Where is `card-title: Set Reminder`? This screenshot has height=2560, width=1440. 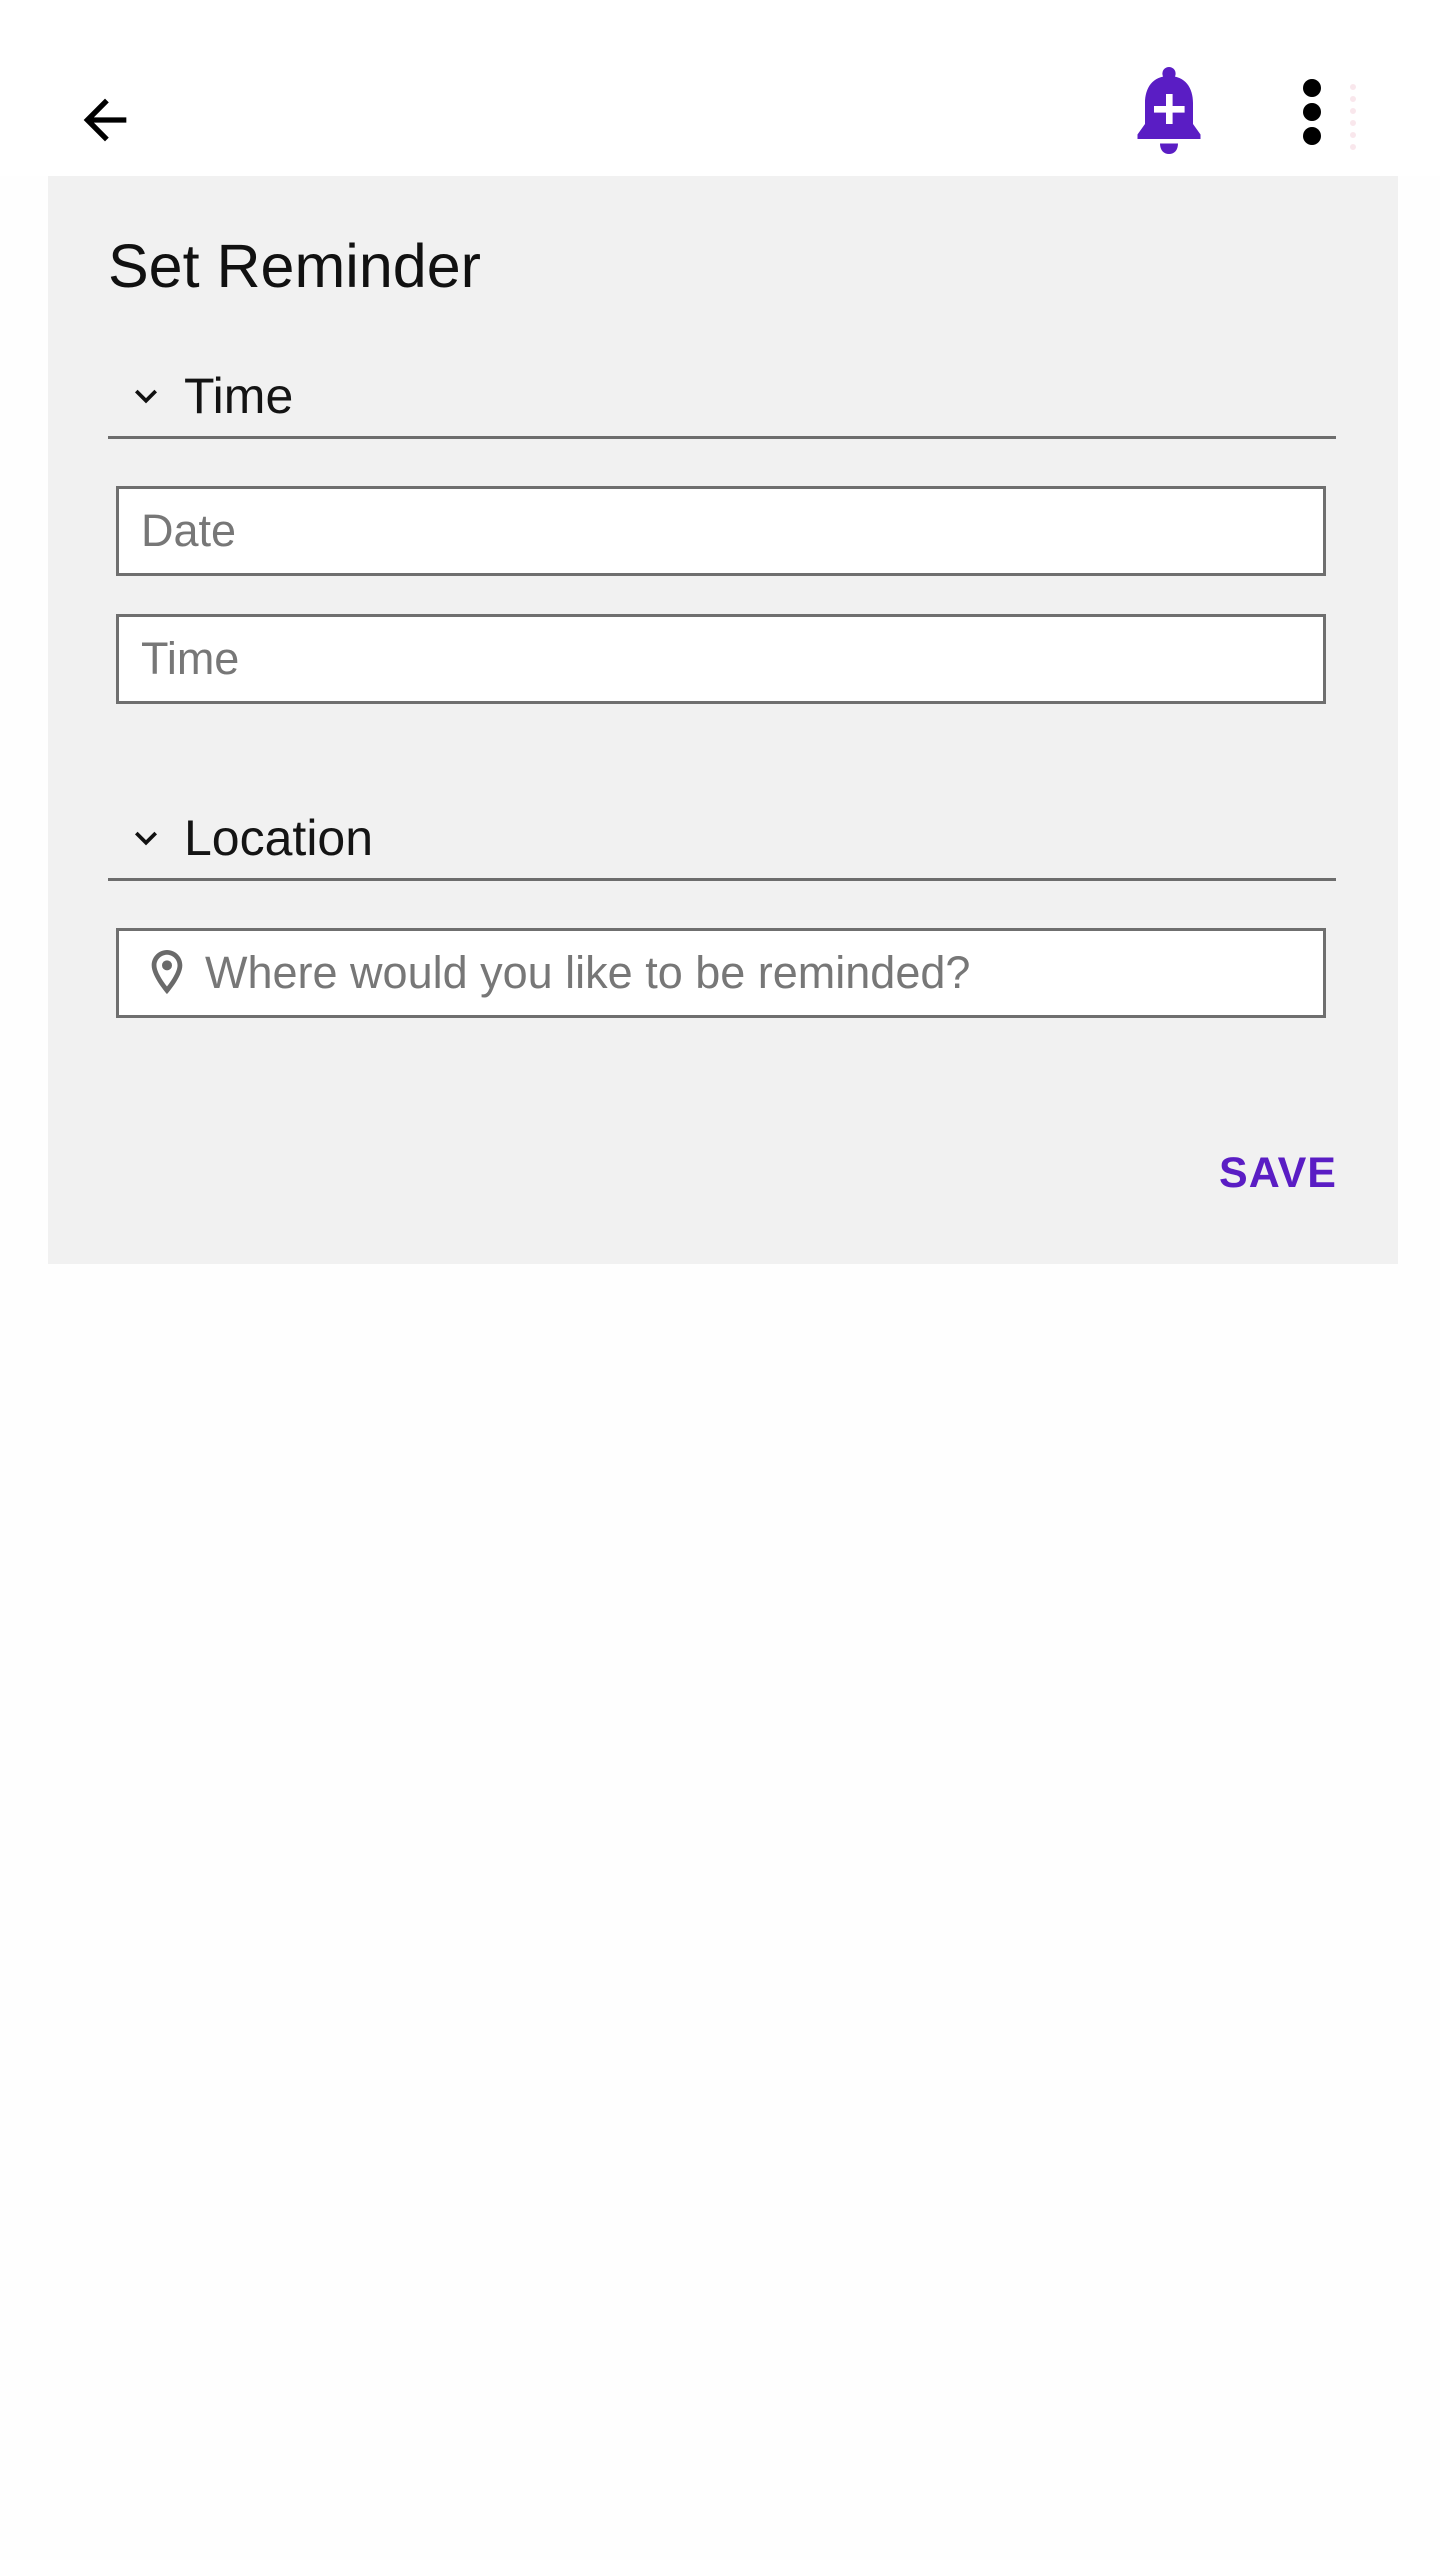
card-title: Set Reminder is located at coordinates (294, 266).